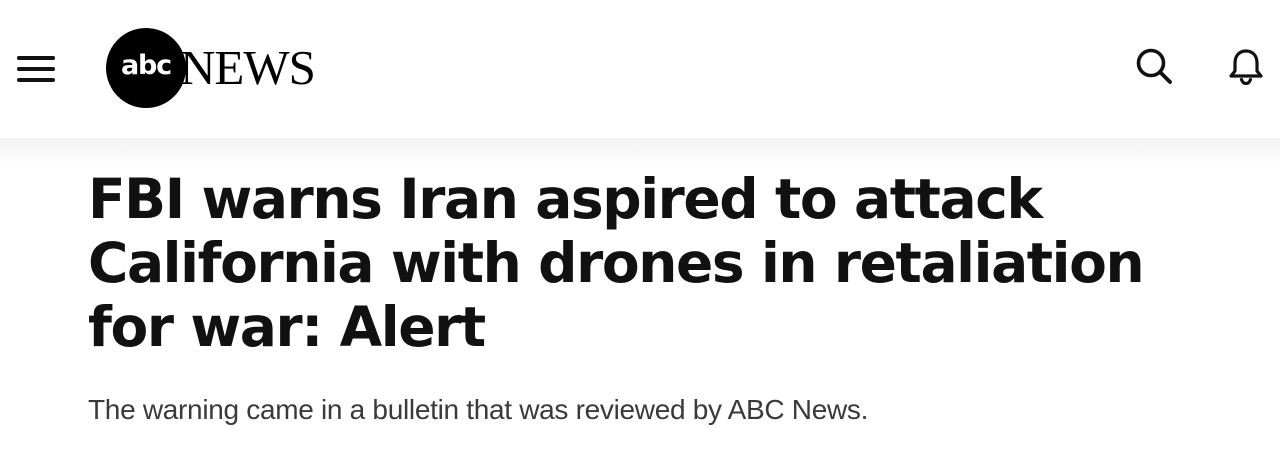 Image resolution: width=1280 pixels, height=461 pixels. I want to click on news-wordmark: NEWS, so click(248, 67).